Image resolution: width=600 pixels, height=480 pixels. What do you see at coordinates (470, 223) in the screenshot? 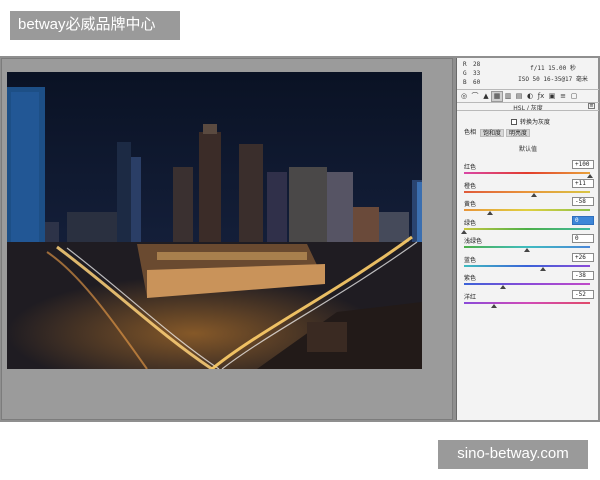
I see `hsl-label: 绿色` at bounding box center [470, 223].